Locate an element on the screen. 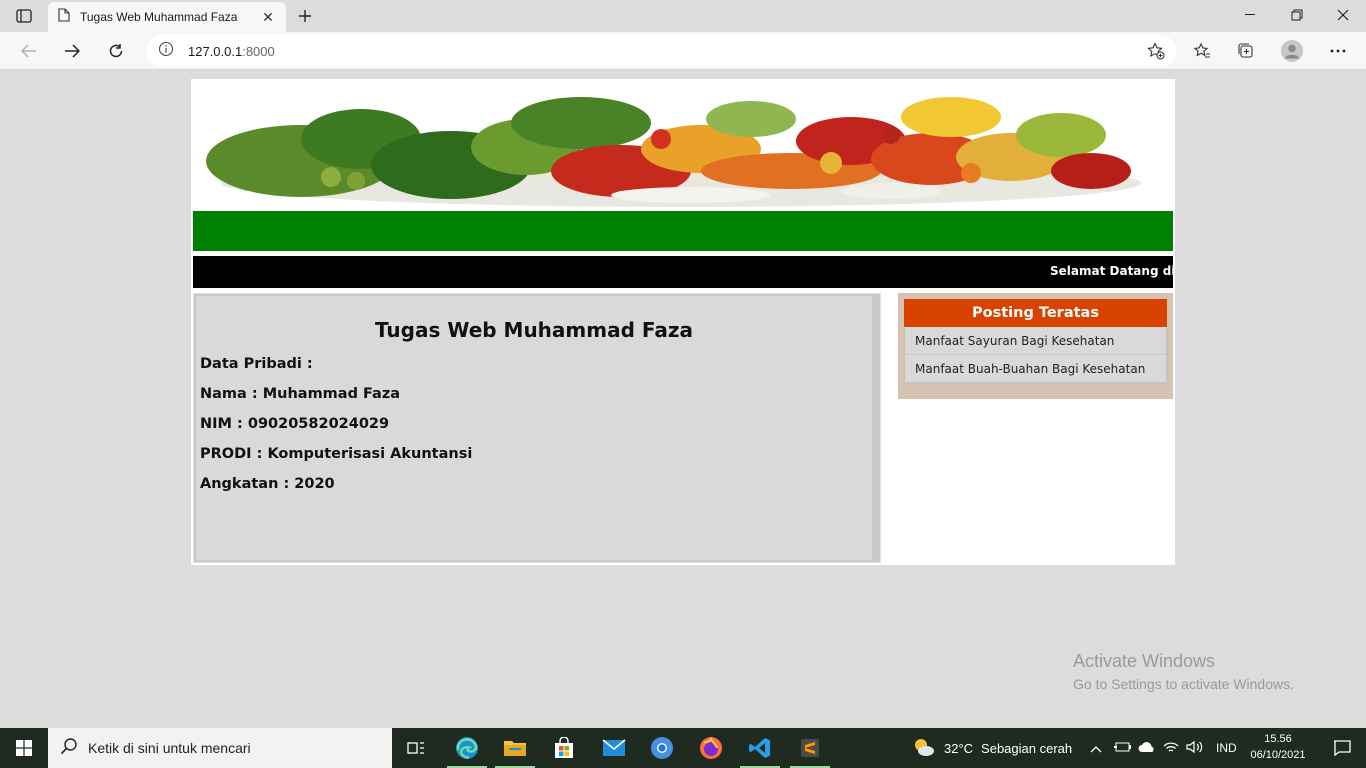  vscode-icon is located at coordinates (760, 748).